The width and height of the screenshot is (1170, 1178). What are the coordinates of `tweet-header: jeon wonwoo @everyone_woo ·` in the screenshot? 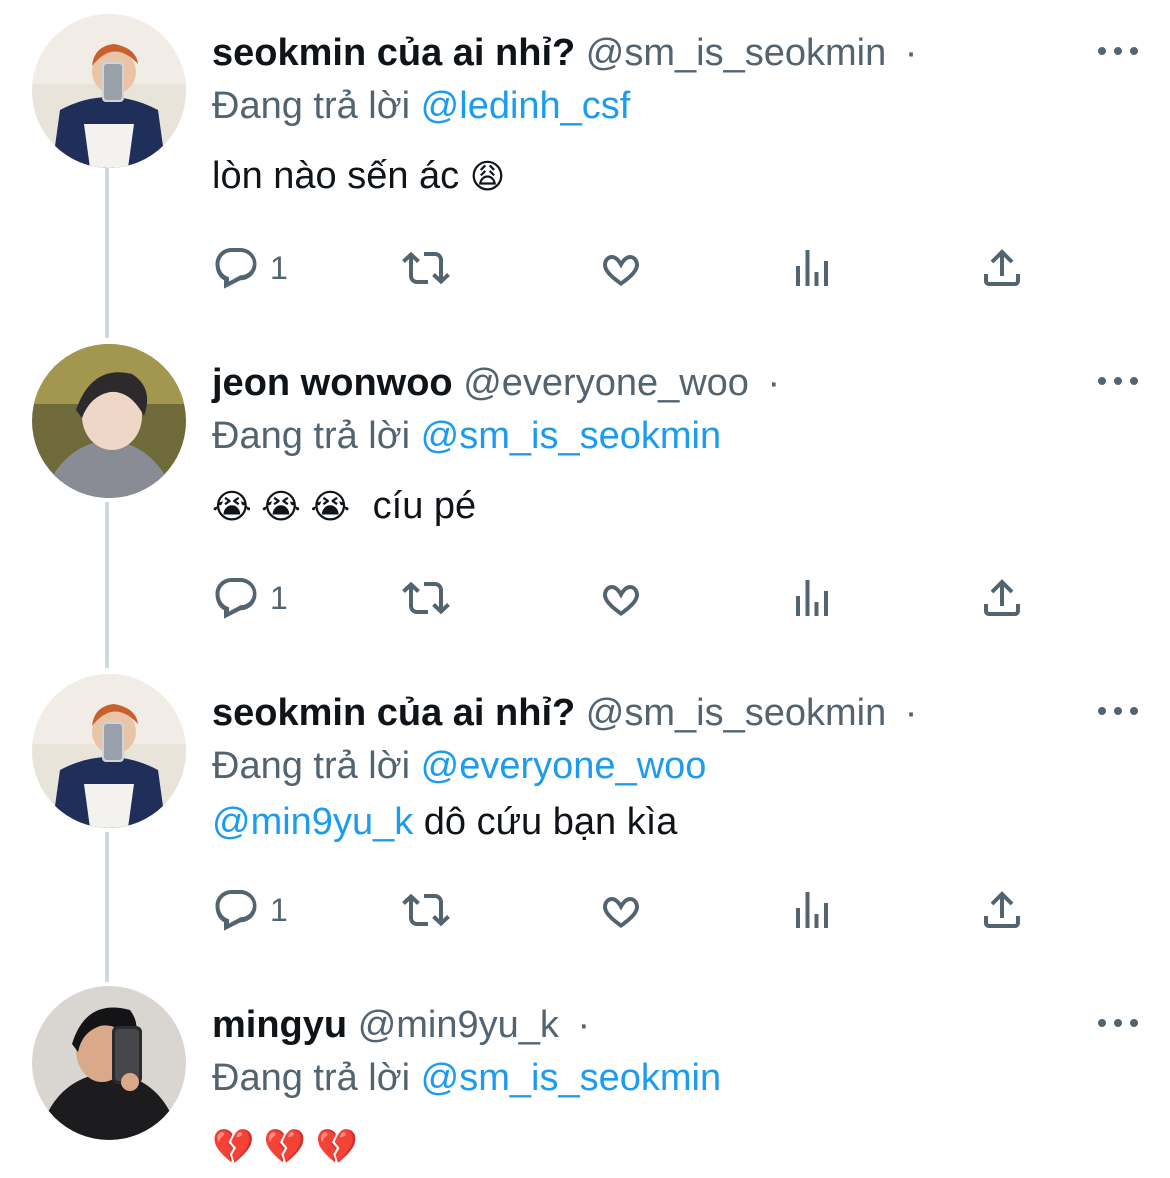 It's located at (496, 383).